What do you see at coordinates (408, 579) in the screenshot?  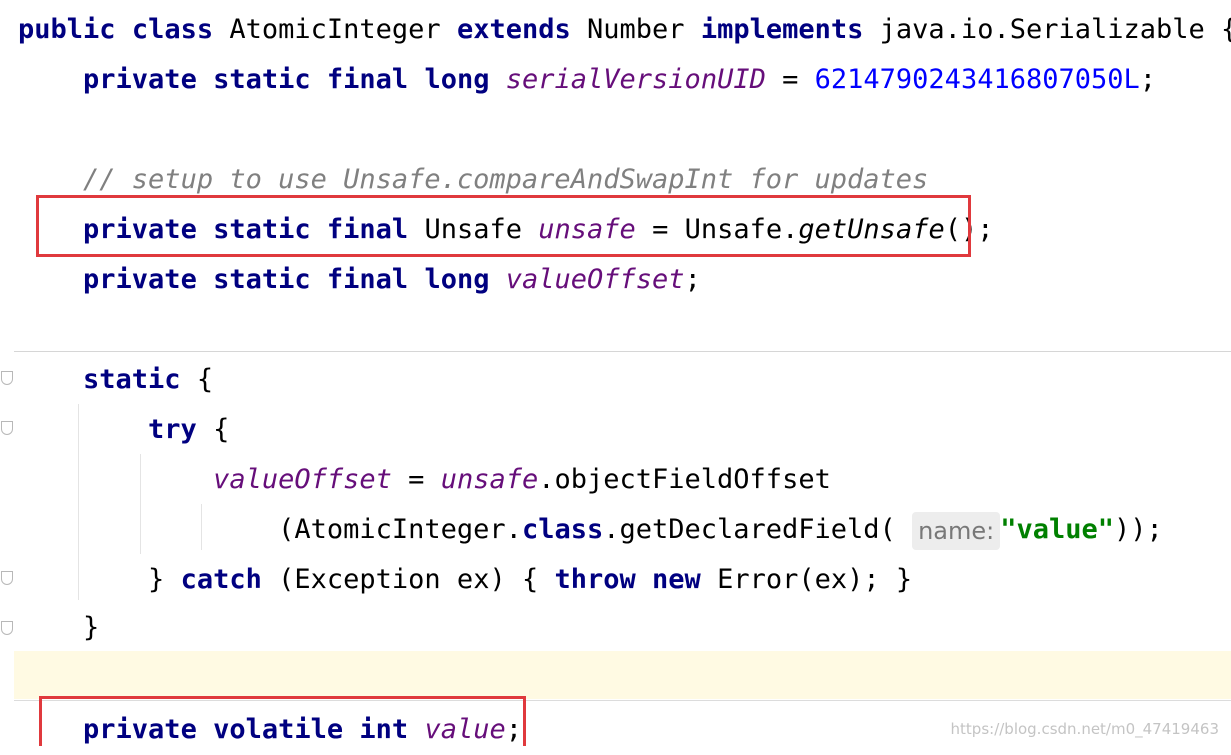 I see `catch-clause: (Exception ex) {` at bounding box center [408, 579].